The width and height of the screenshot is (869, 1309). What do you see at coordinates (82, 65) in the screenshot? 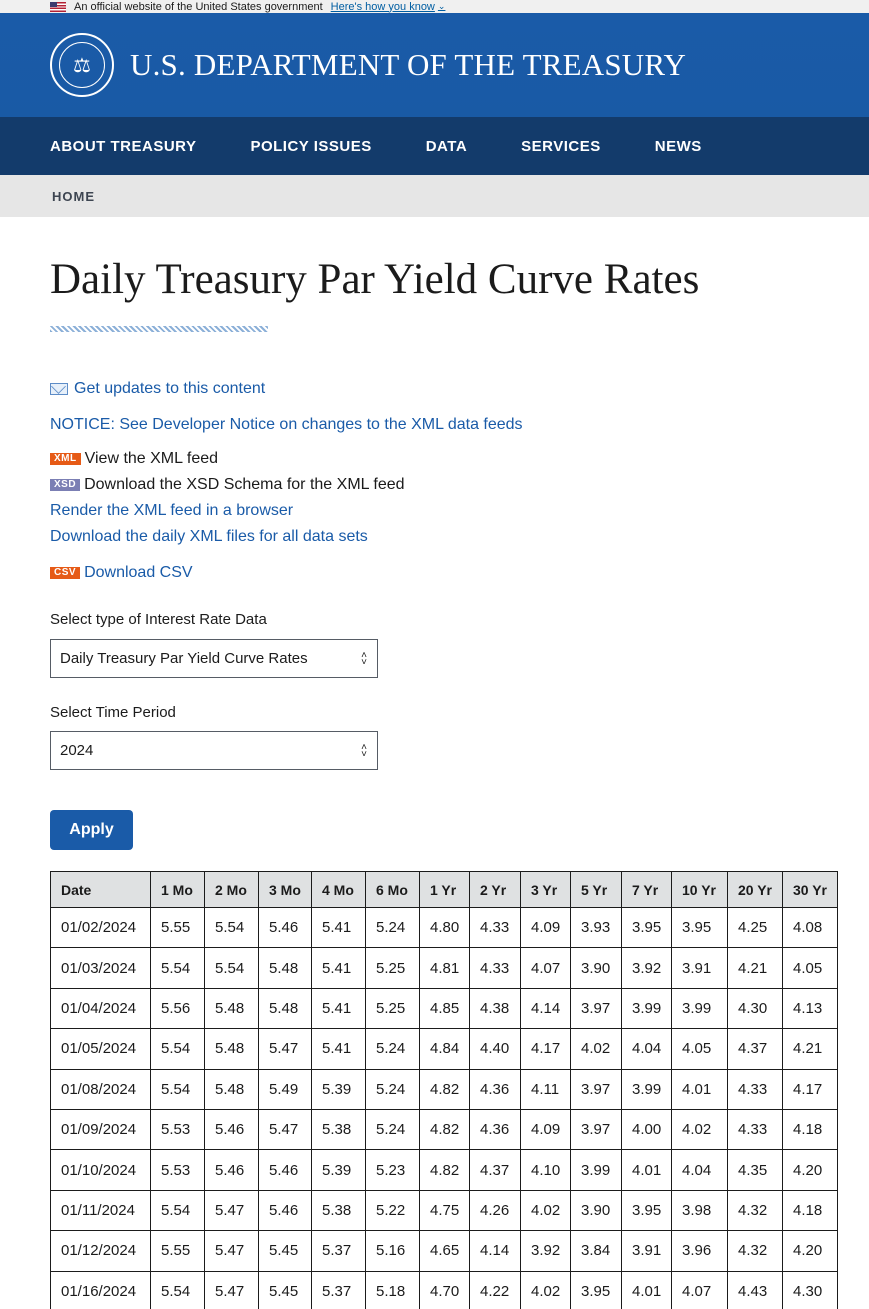
I see `treasury-seal-icon: ⚖` at bounding box center [82, 65].